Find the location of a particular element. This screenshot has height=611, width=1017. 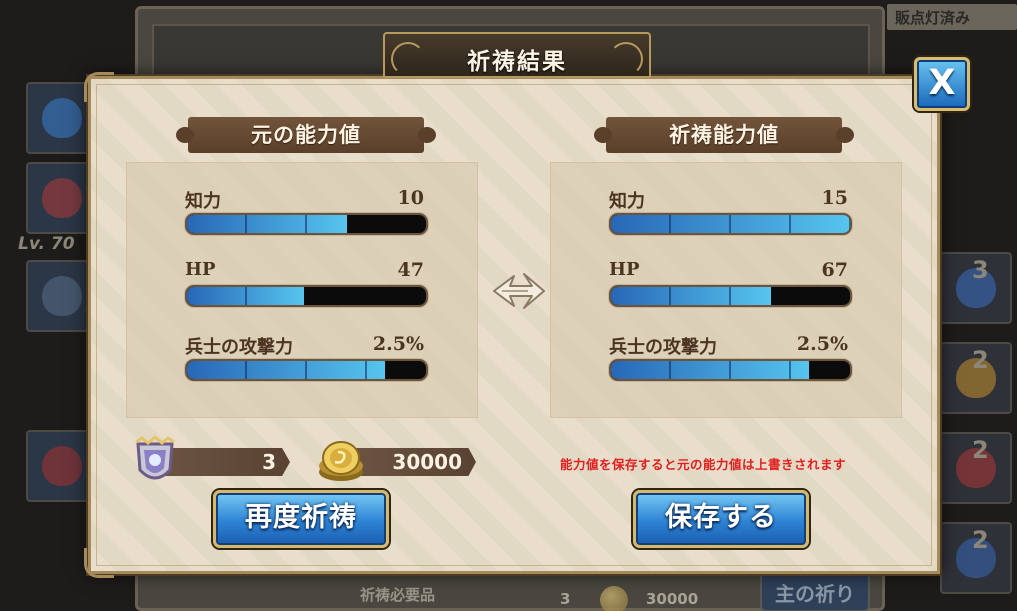

save-button: 保存する is located at coordinates (721, 519).